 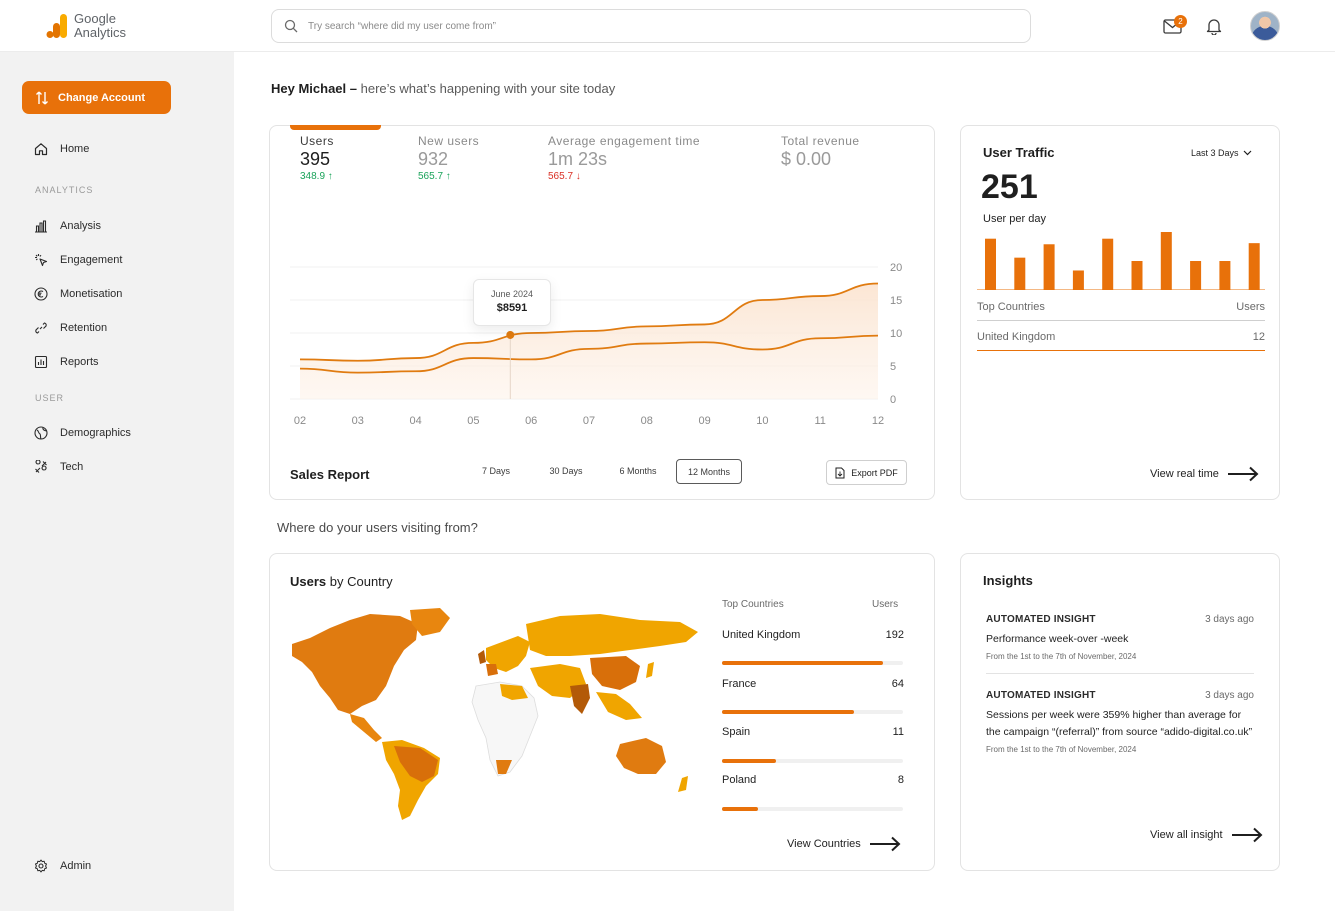 I want to click on metric-change: 565.7 ↑, so click(x=434, y=176).